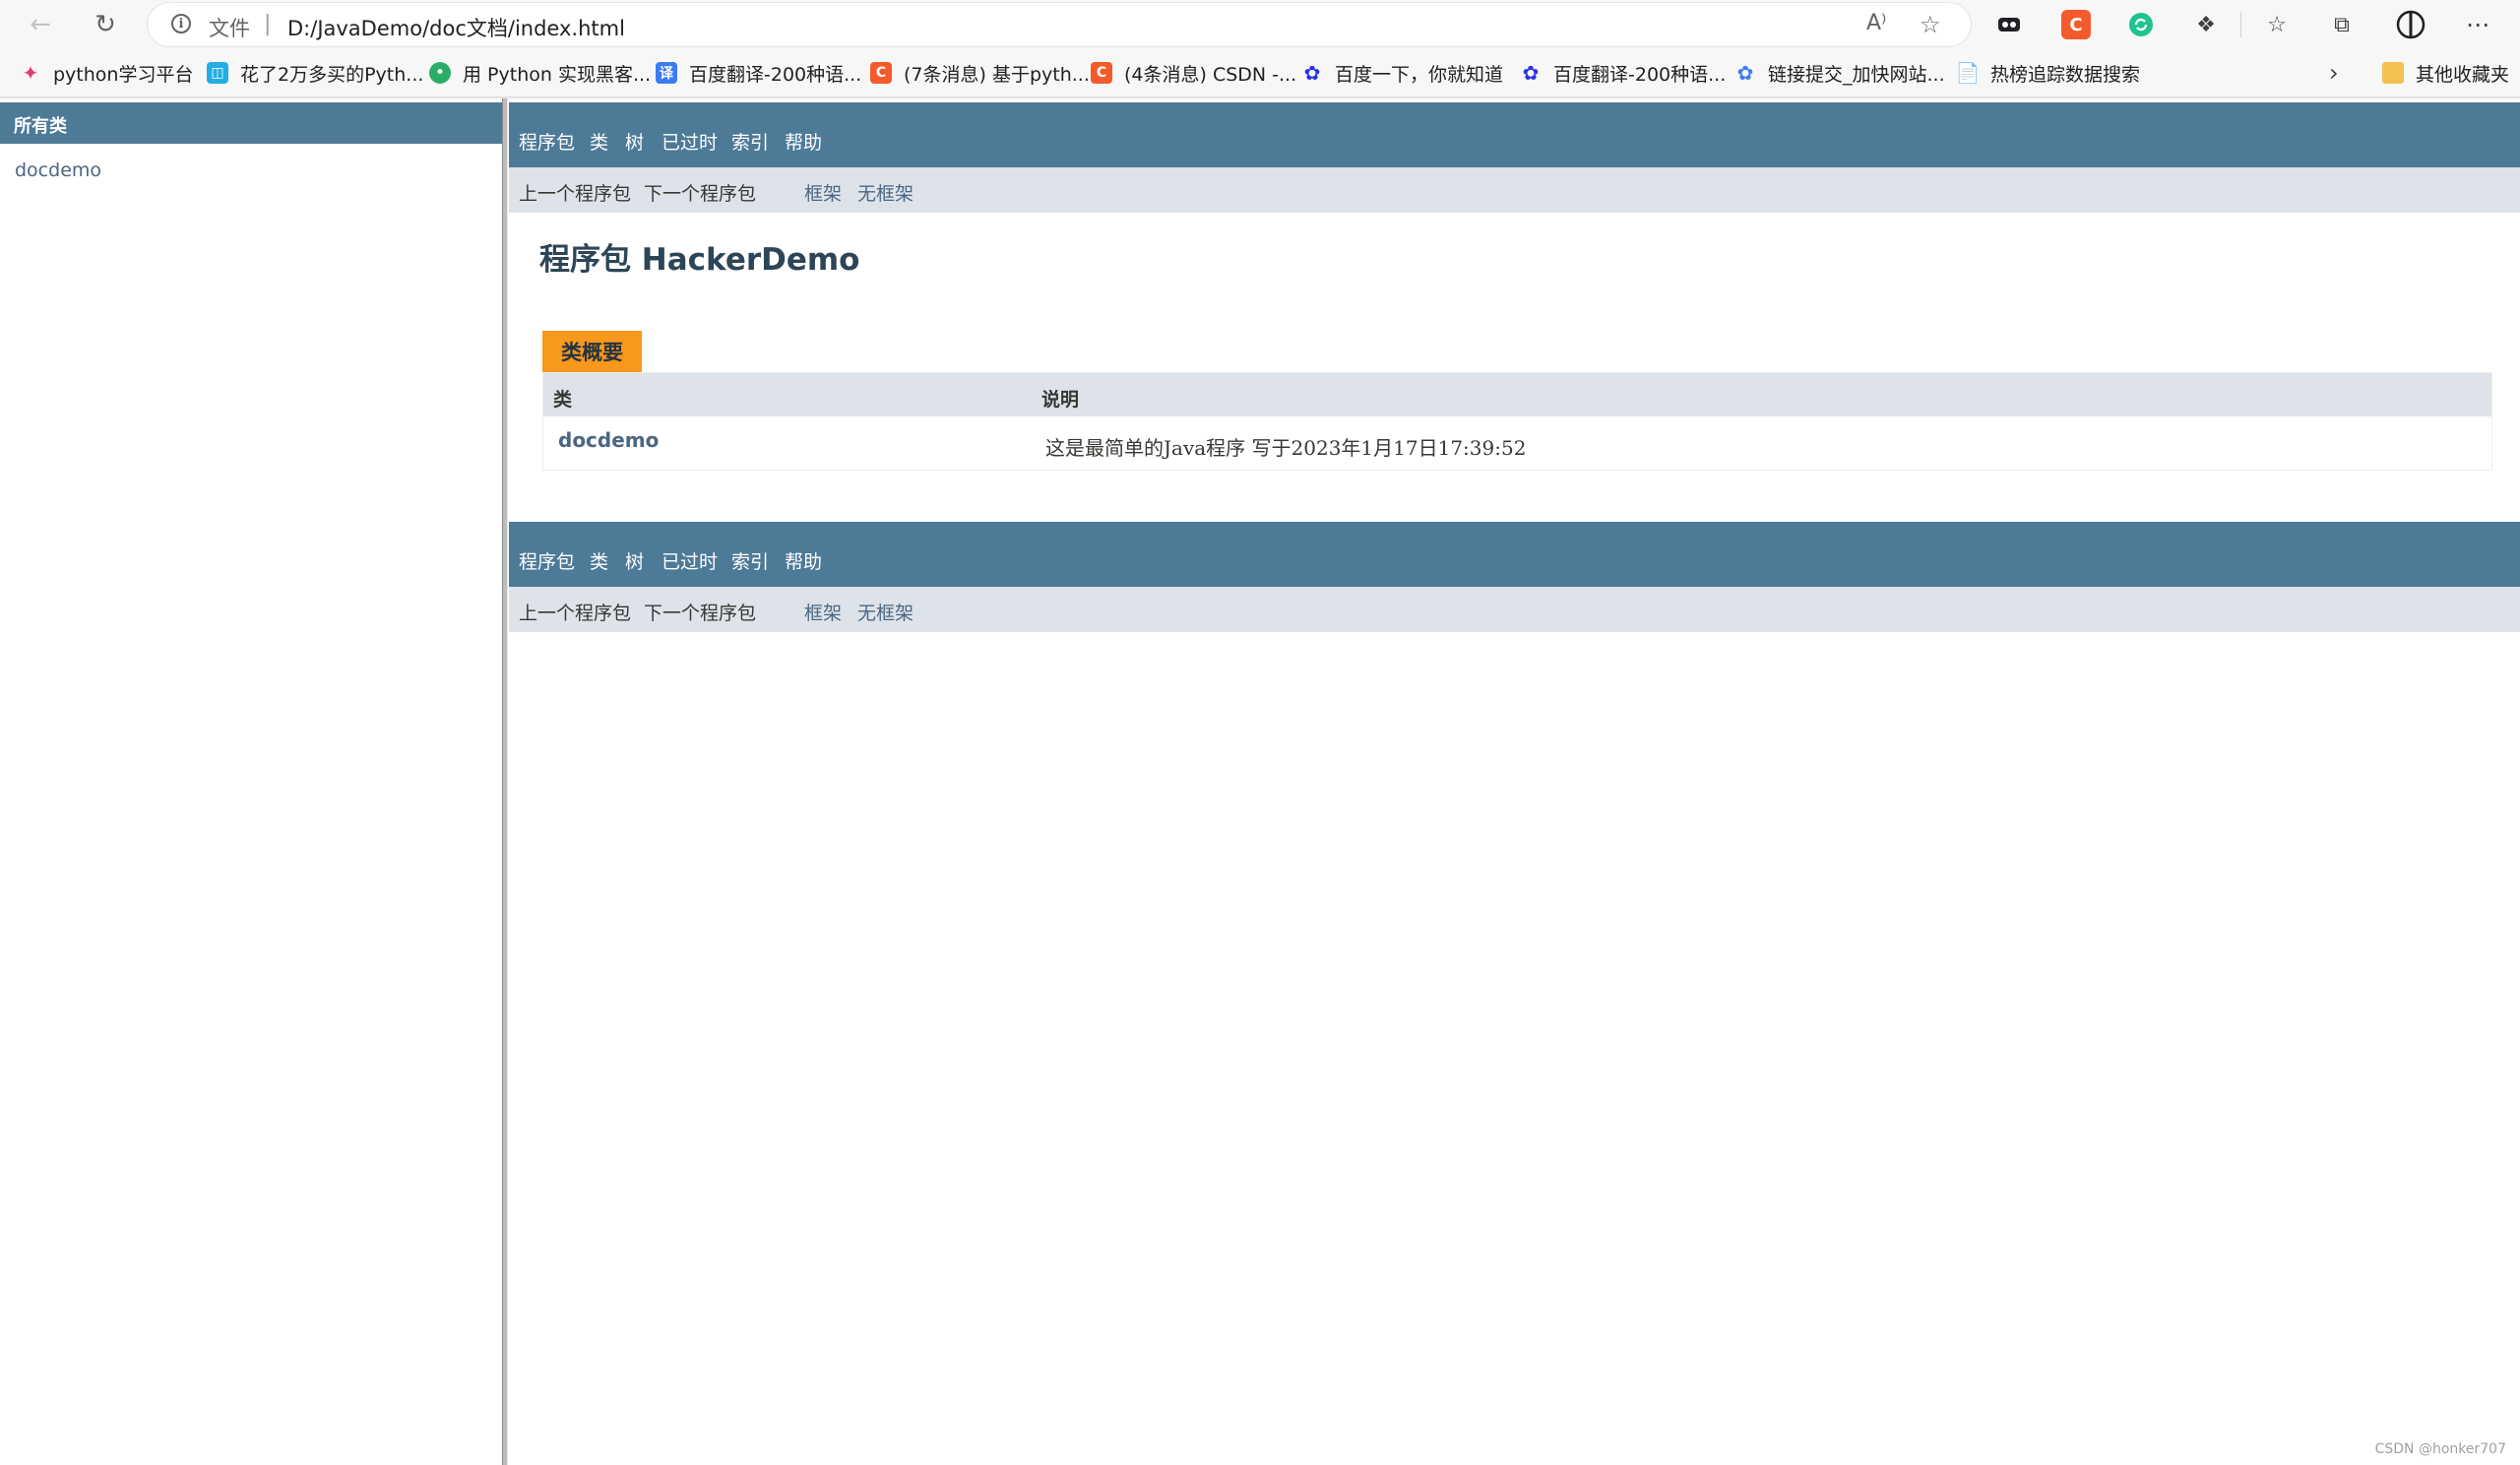 The height and width of the screenshot is (1465, 2520). I want to click on all-classes-heading: 所有类, so click(251, 123).